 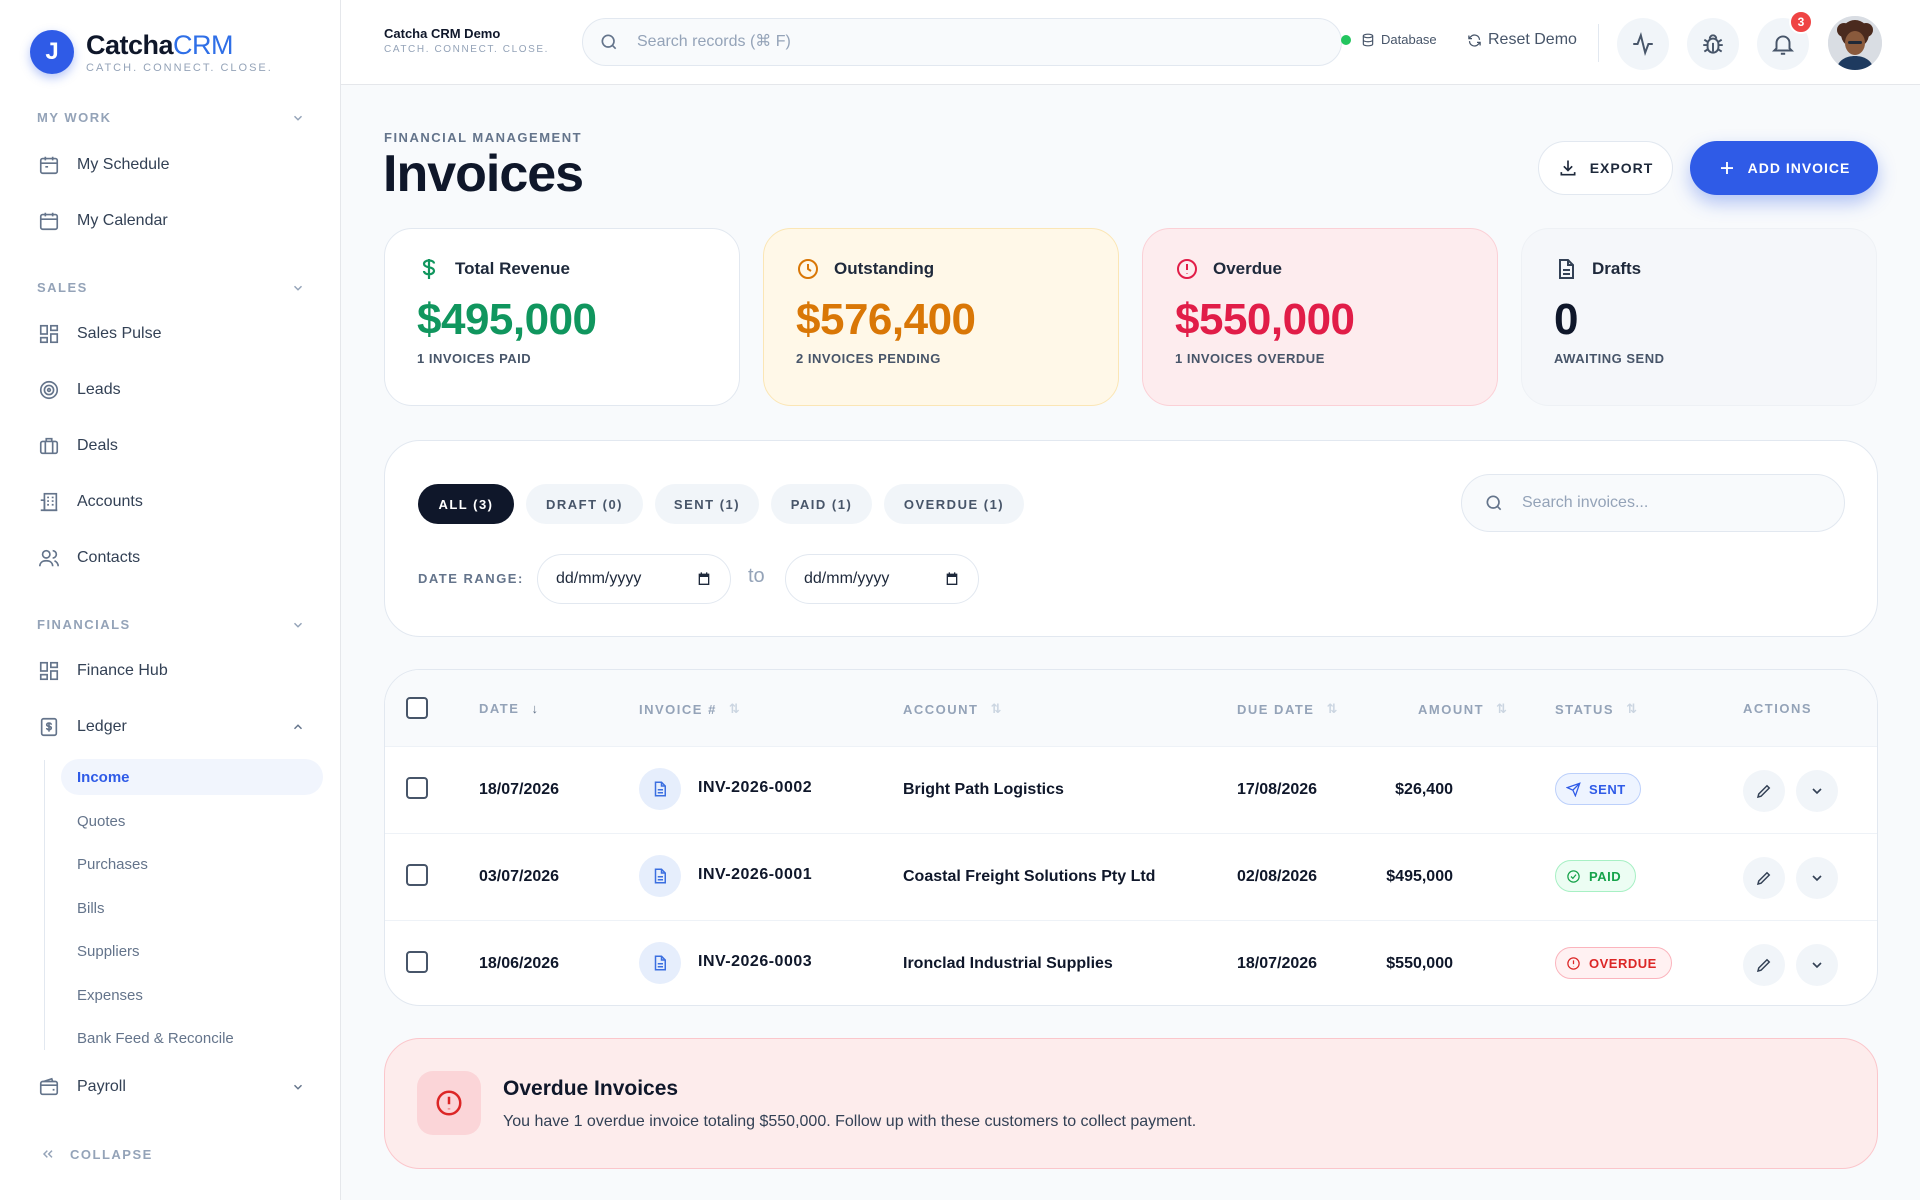 What do you see at coordinates (179, 68) in the screenshot?
I see `brand-tagline: CATCH. CONNECT. CLOSE.` at bounding box center [179, 68].